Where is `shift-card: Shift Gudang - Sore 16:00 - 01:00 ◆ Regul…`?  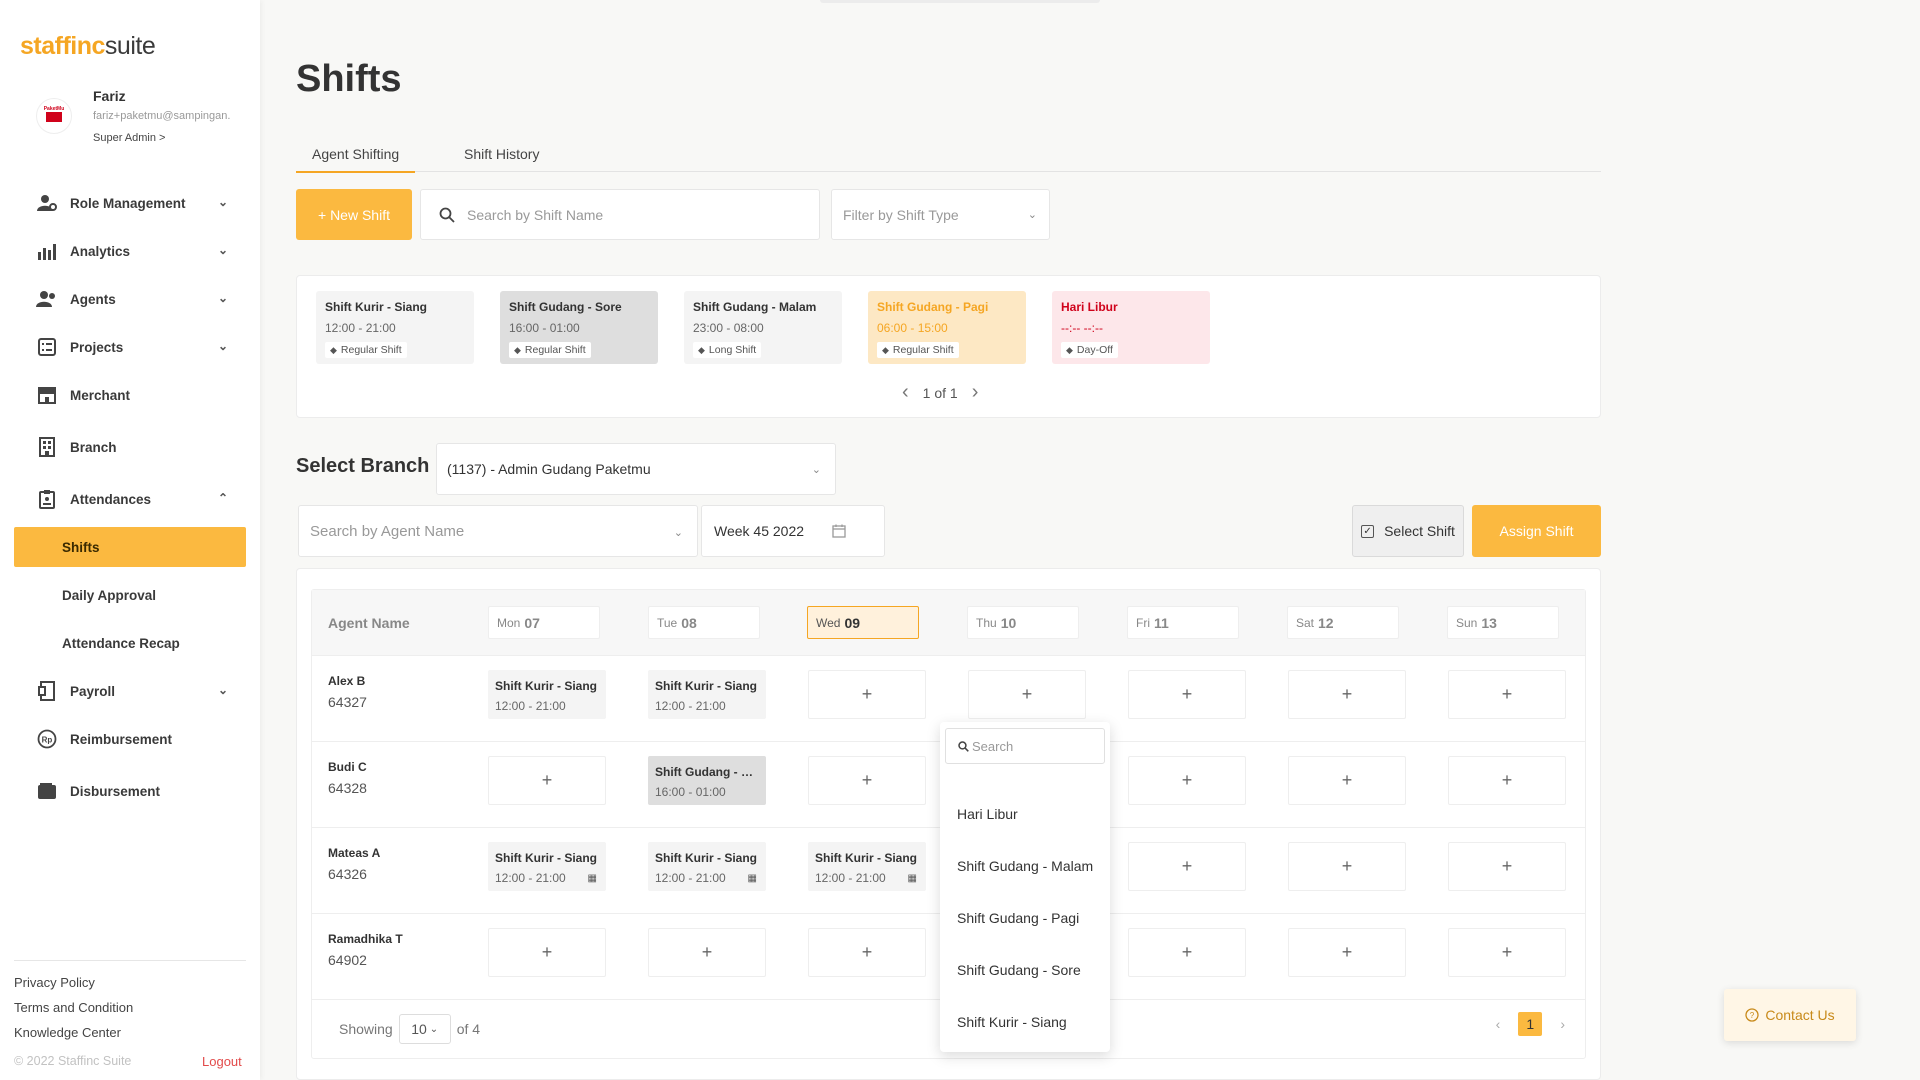 shift-card: Shift Gudang - Sore 16:00 - 01:00 ◆ Regul… is located at coordinates (579, 327).